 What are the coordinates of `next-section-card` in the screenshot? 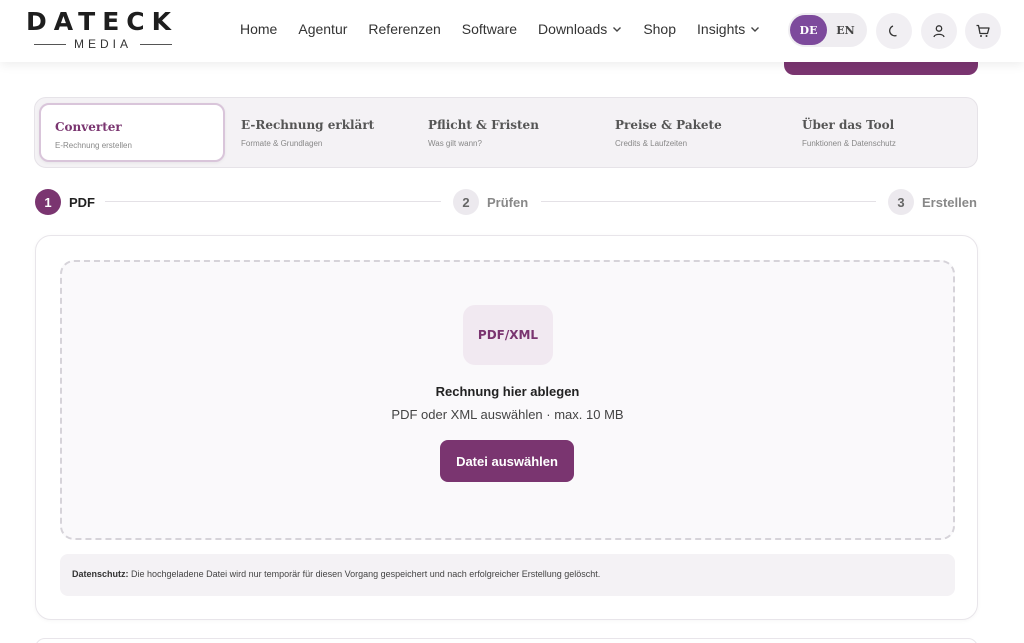 It's located at (506, 640).